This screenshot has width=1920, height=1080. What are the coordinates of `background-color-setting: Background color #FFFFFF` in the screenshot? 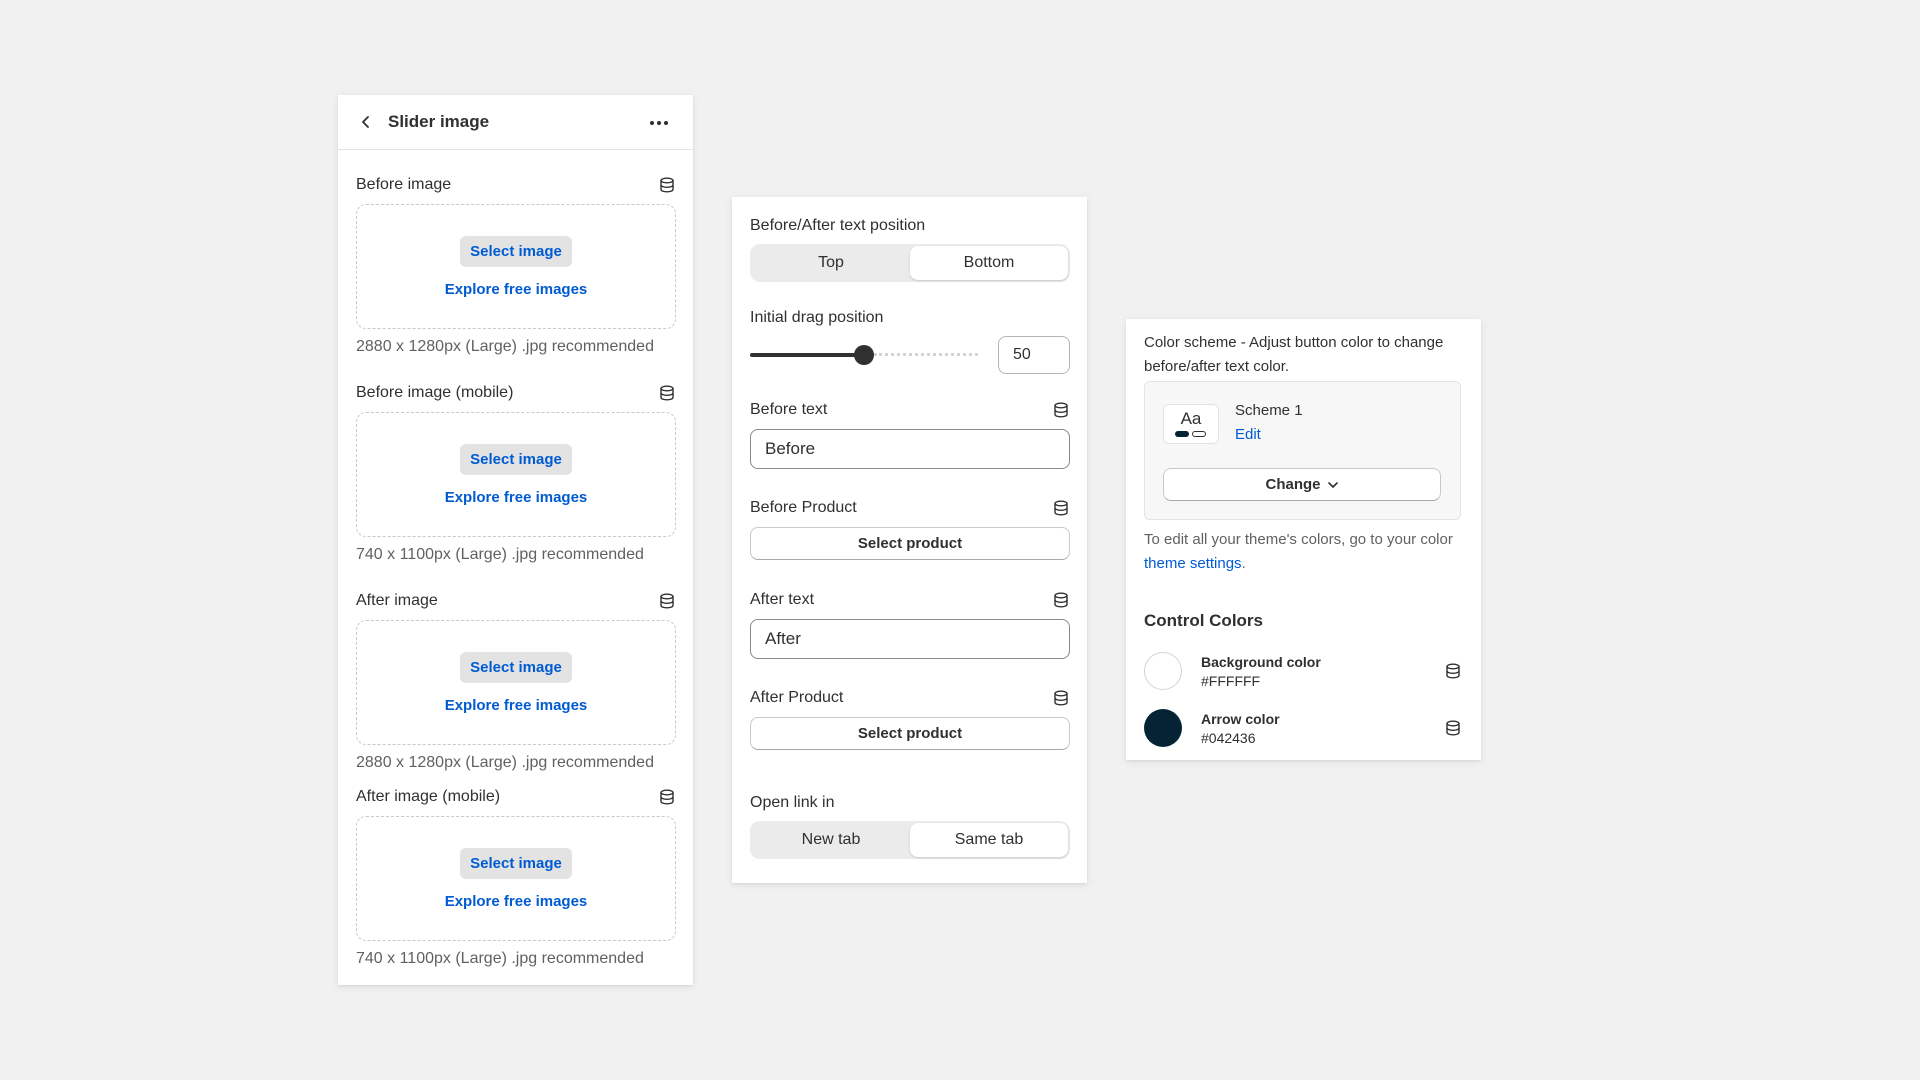 It's located at (1304, 672).